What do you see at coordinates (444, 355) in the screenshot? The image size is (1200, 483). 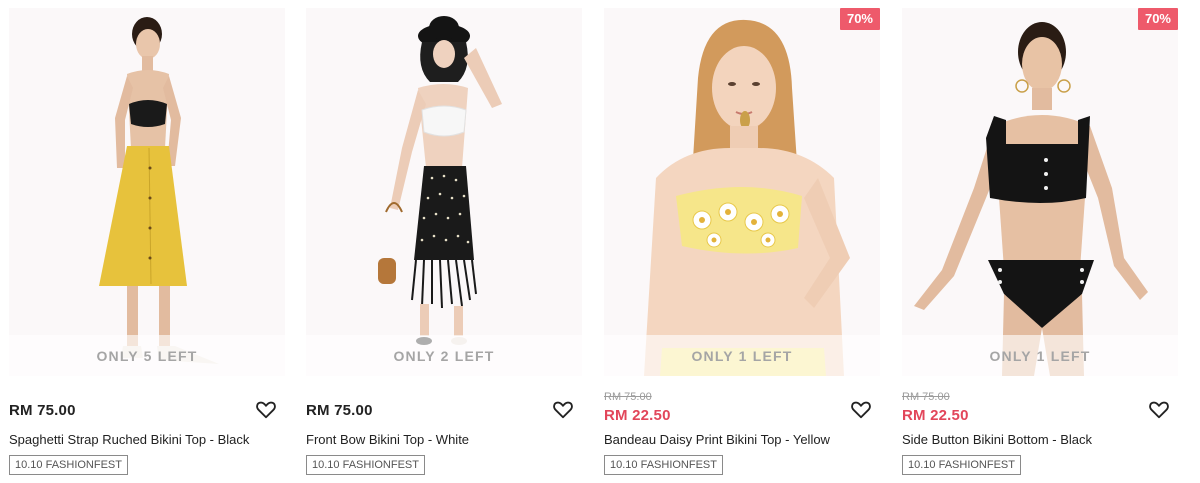 I see `stock-label: ONLY 2 LEFT` at bounding box center [444, 355].